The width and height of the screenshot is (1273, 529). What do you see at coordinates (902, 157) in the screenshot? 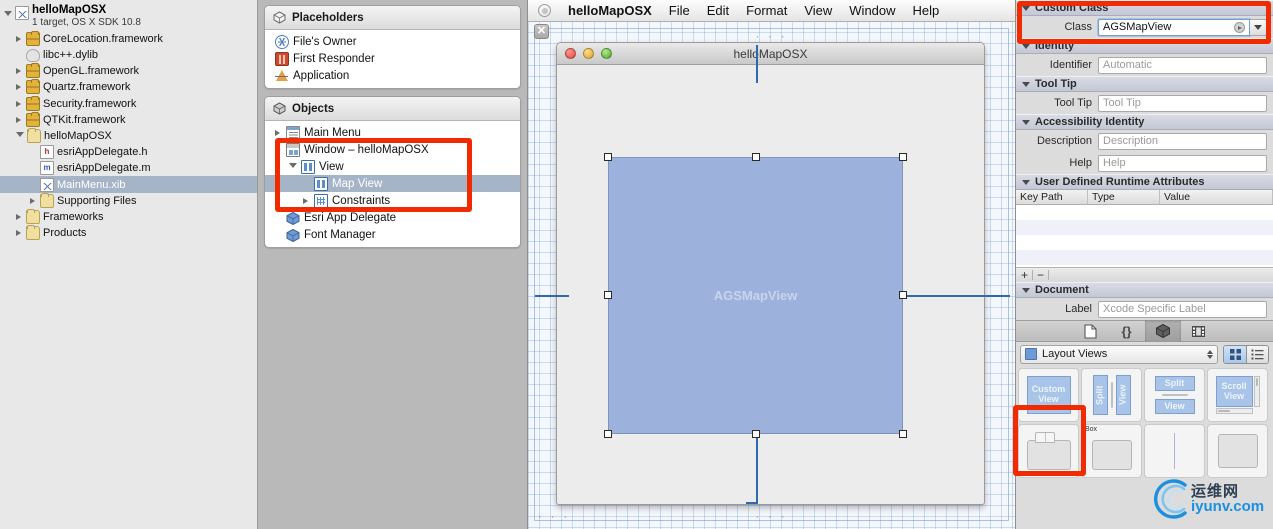
I see `resize-handle-top-right` at bounding box center [902, 157].